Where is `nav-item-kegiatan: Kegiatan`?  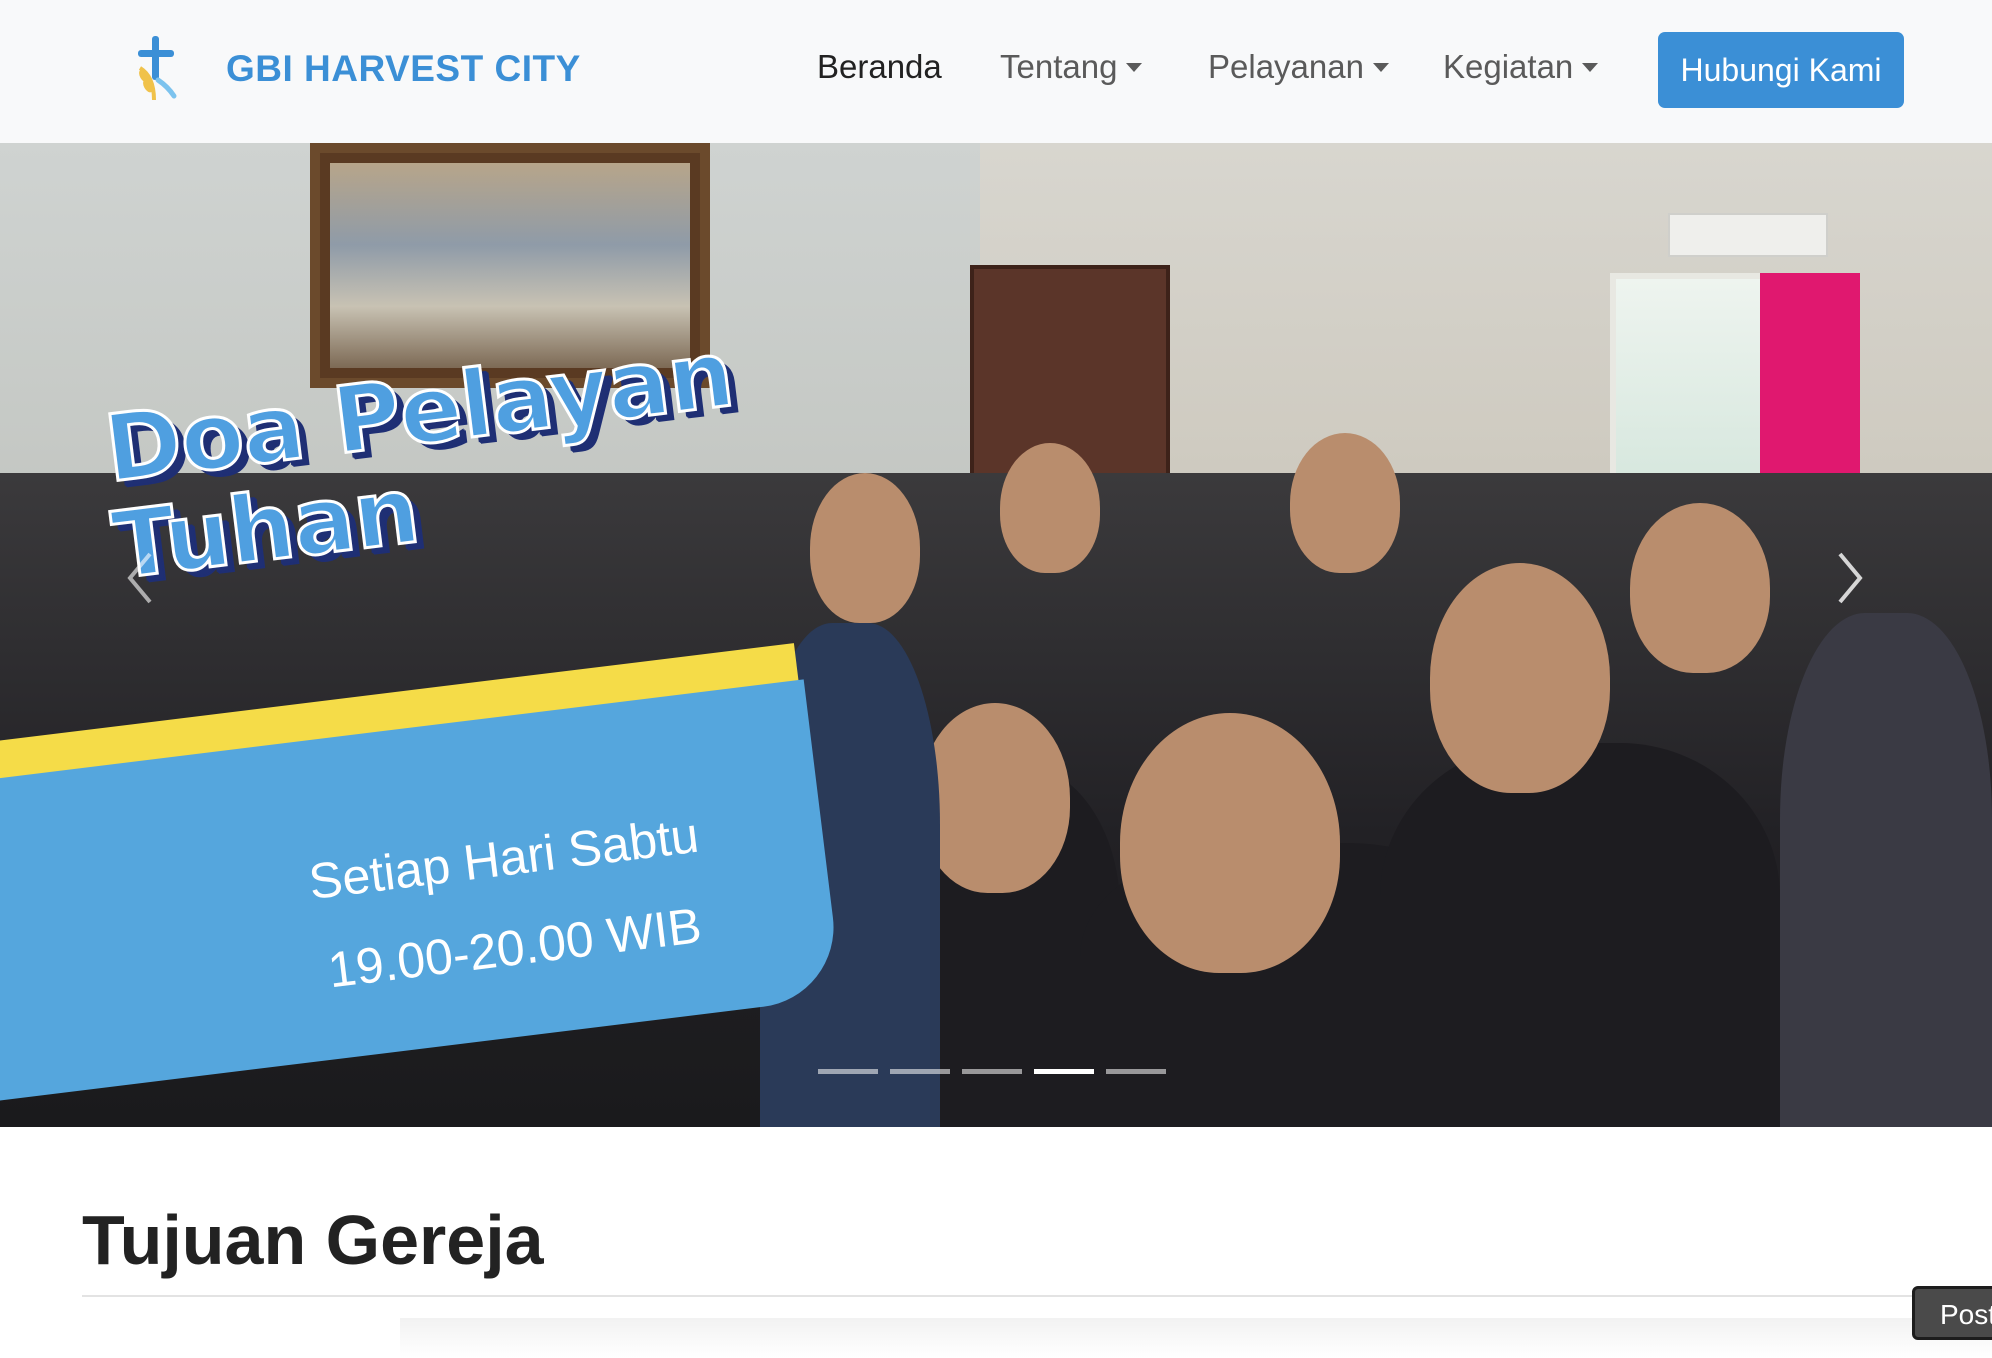
nav-item-kegiatan: Kegiatan is located at coordinates (1521, 67).